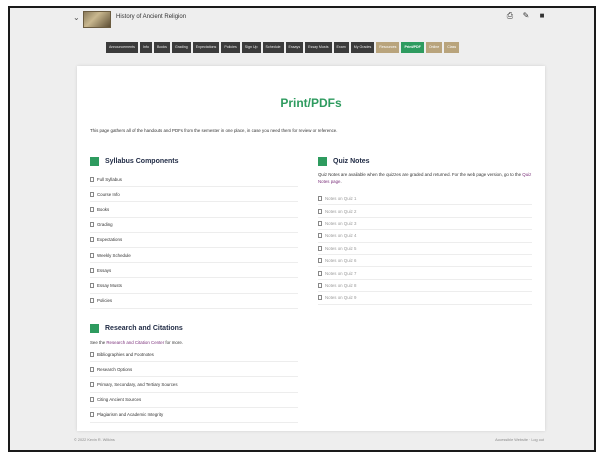 The height and width of the screenshot is (459, 605). What do you see at coordinates (412, 47) in the screenshot?
I see `nav-item-print-pdf: Print/PDF` at bounding box center [412, 47].